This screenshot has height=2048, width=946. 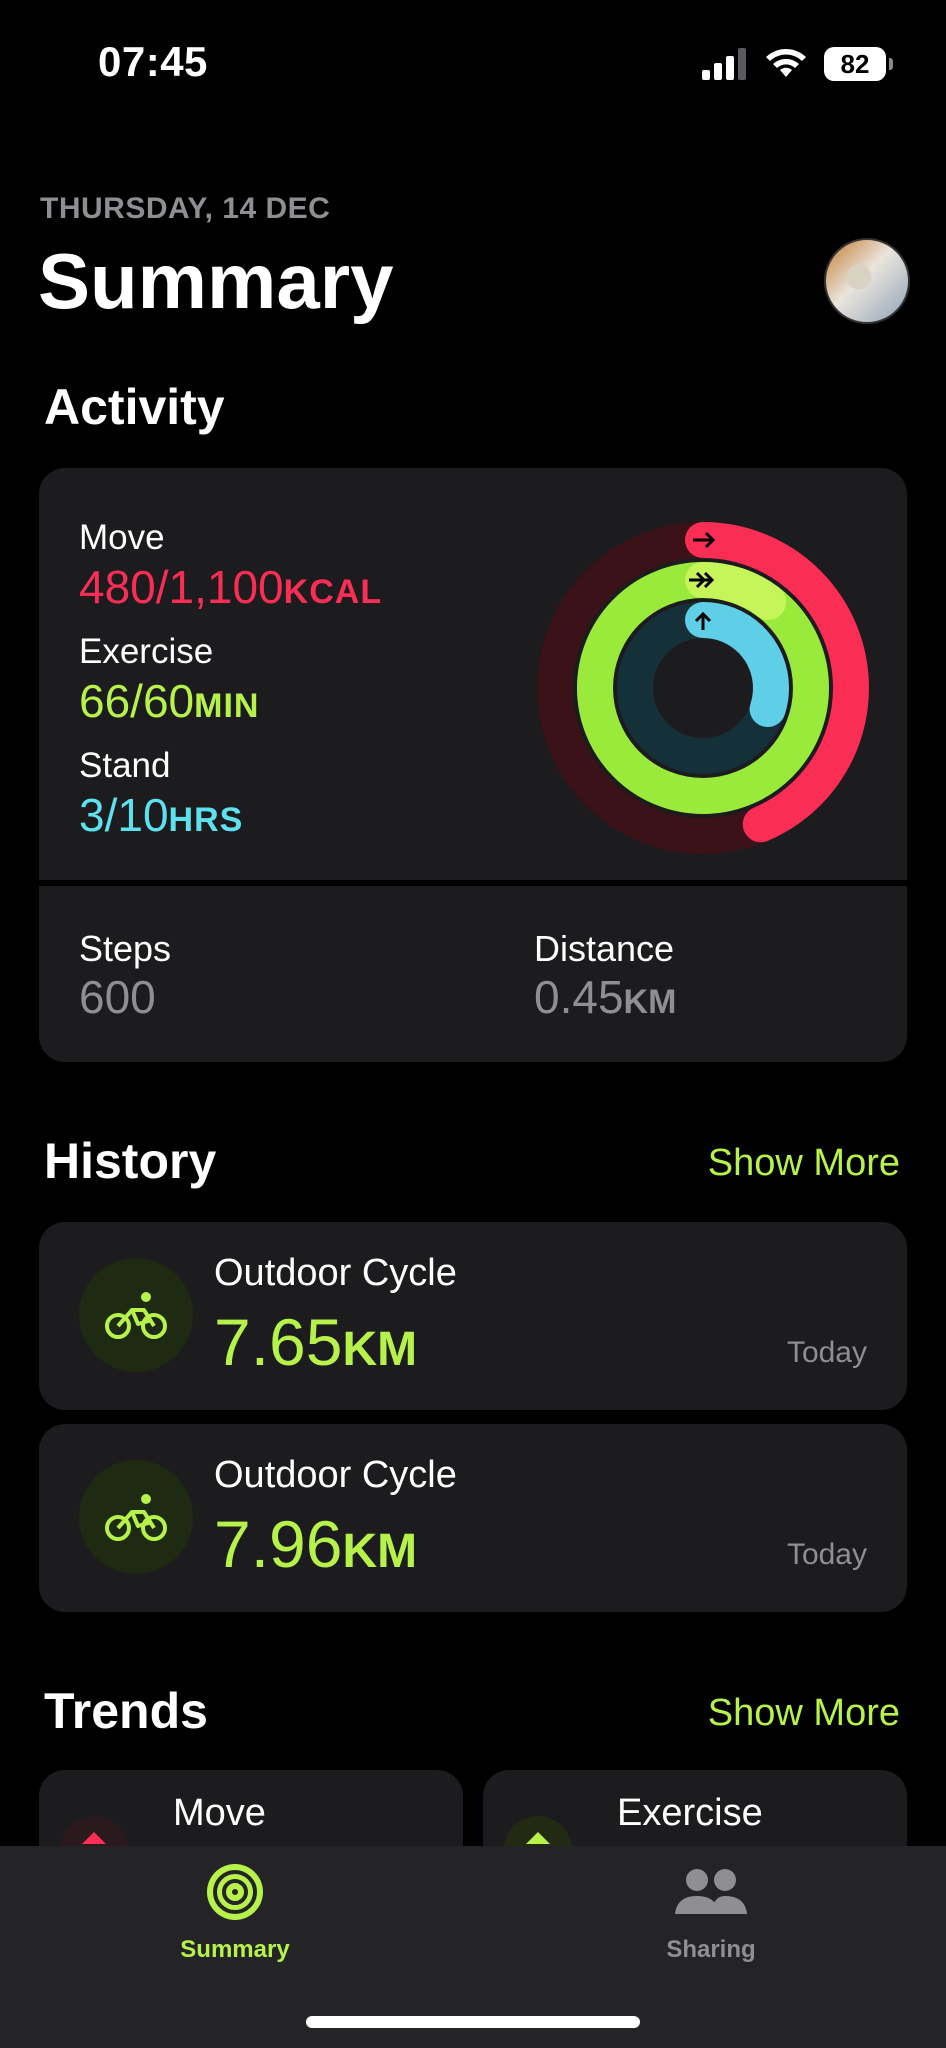 I want to click on distance-label: Distance, so click(x=604, y=948).